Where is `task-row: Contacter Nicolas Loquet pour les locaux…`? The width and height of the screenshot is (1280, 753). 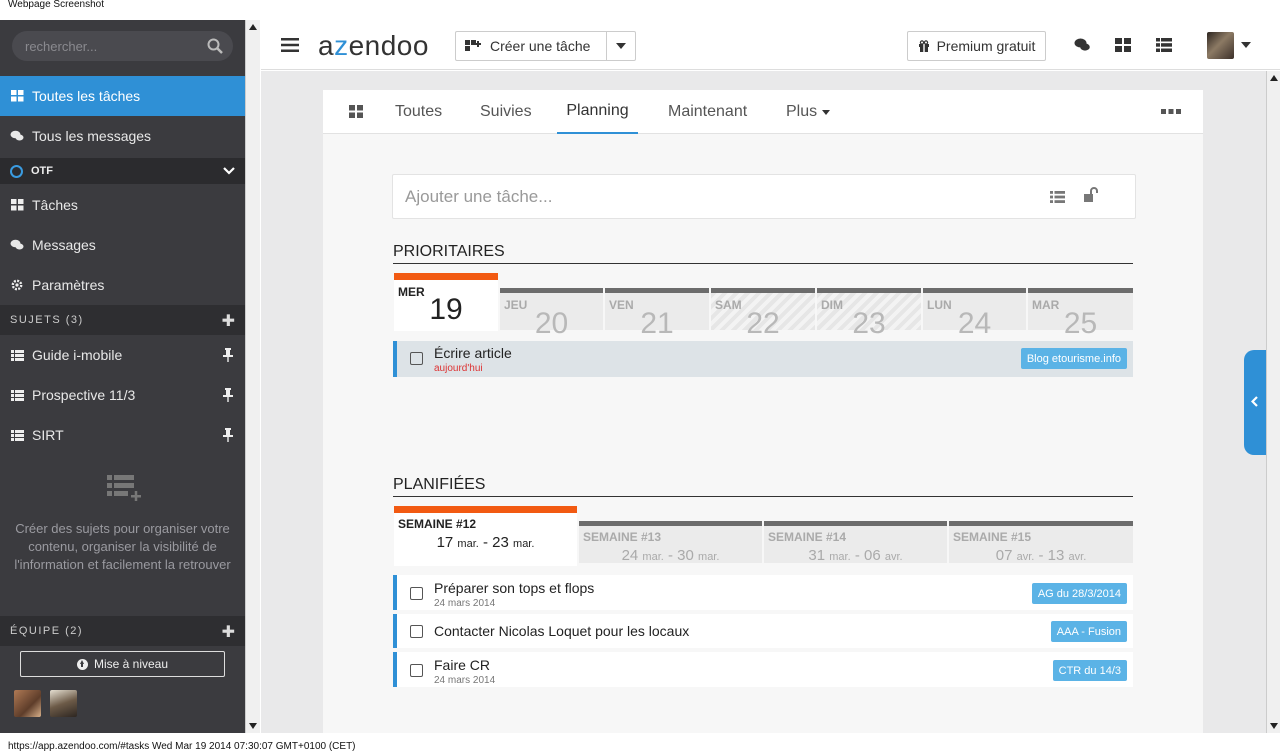
task-row: Contacter Nicolas Loquet pour les locaux… is located at coordinates (763, 631).